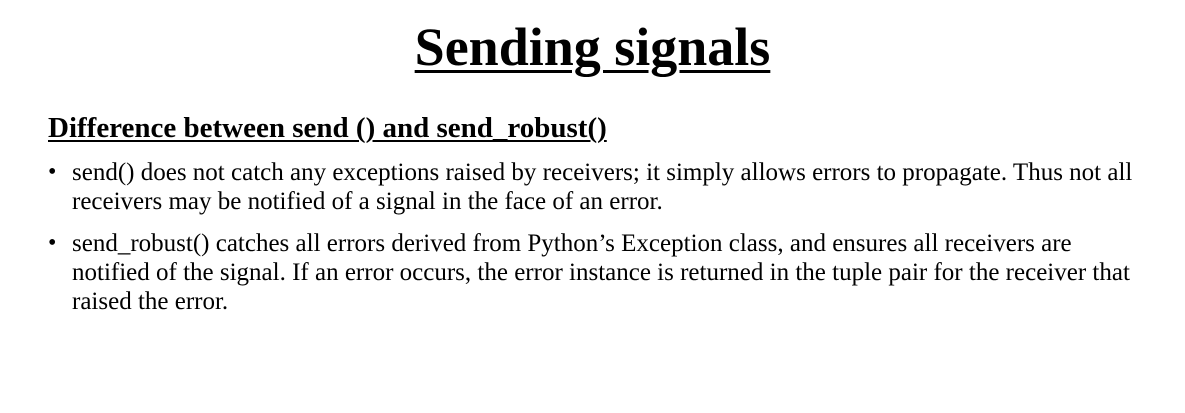 This screenshot has width=1185, height=413. What do you see at coordinates (592, 47) in the screenshot?
I see `slide-title: Sending signals` at bounding box center [592, 47].